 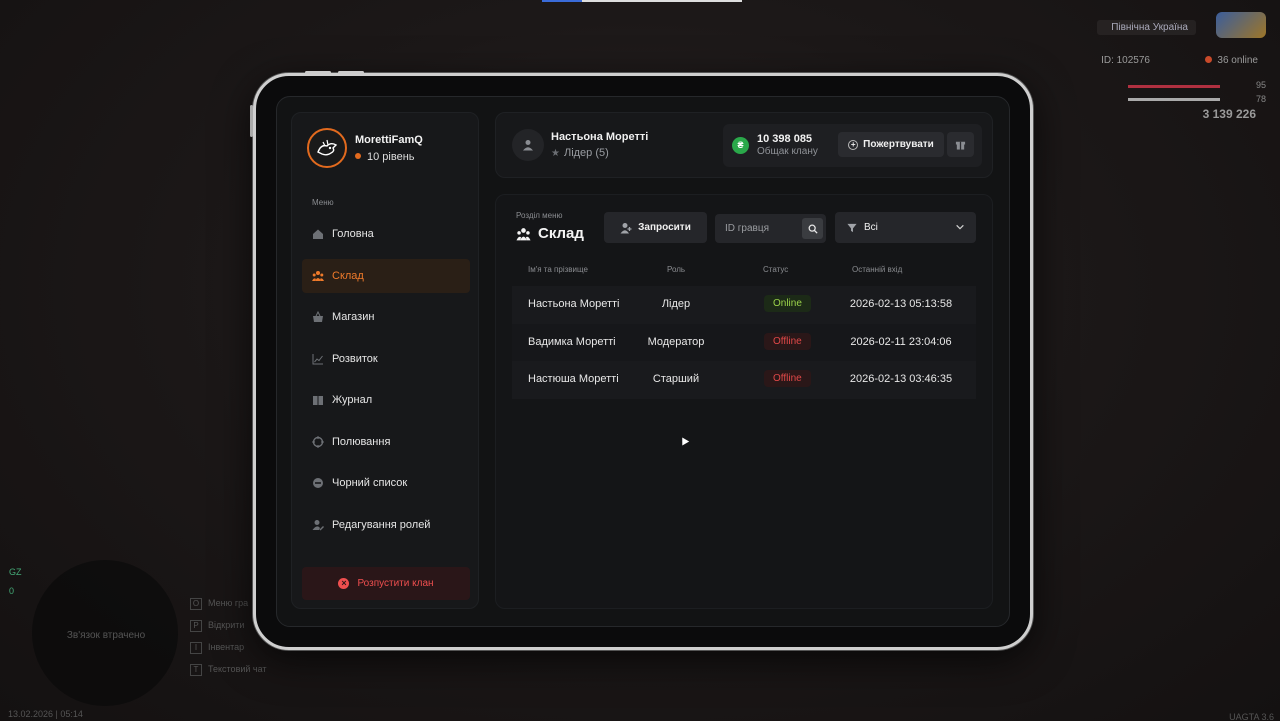 What do you see at coordinates (386, 275) in the screenshot?
I see `sidebar-item-roster: Склад` at bounding box center [386, 275].